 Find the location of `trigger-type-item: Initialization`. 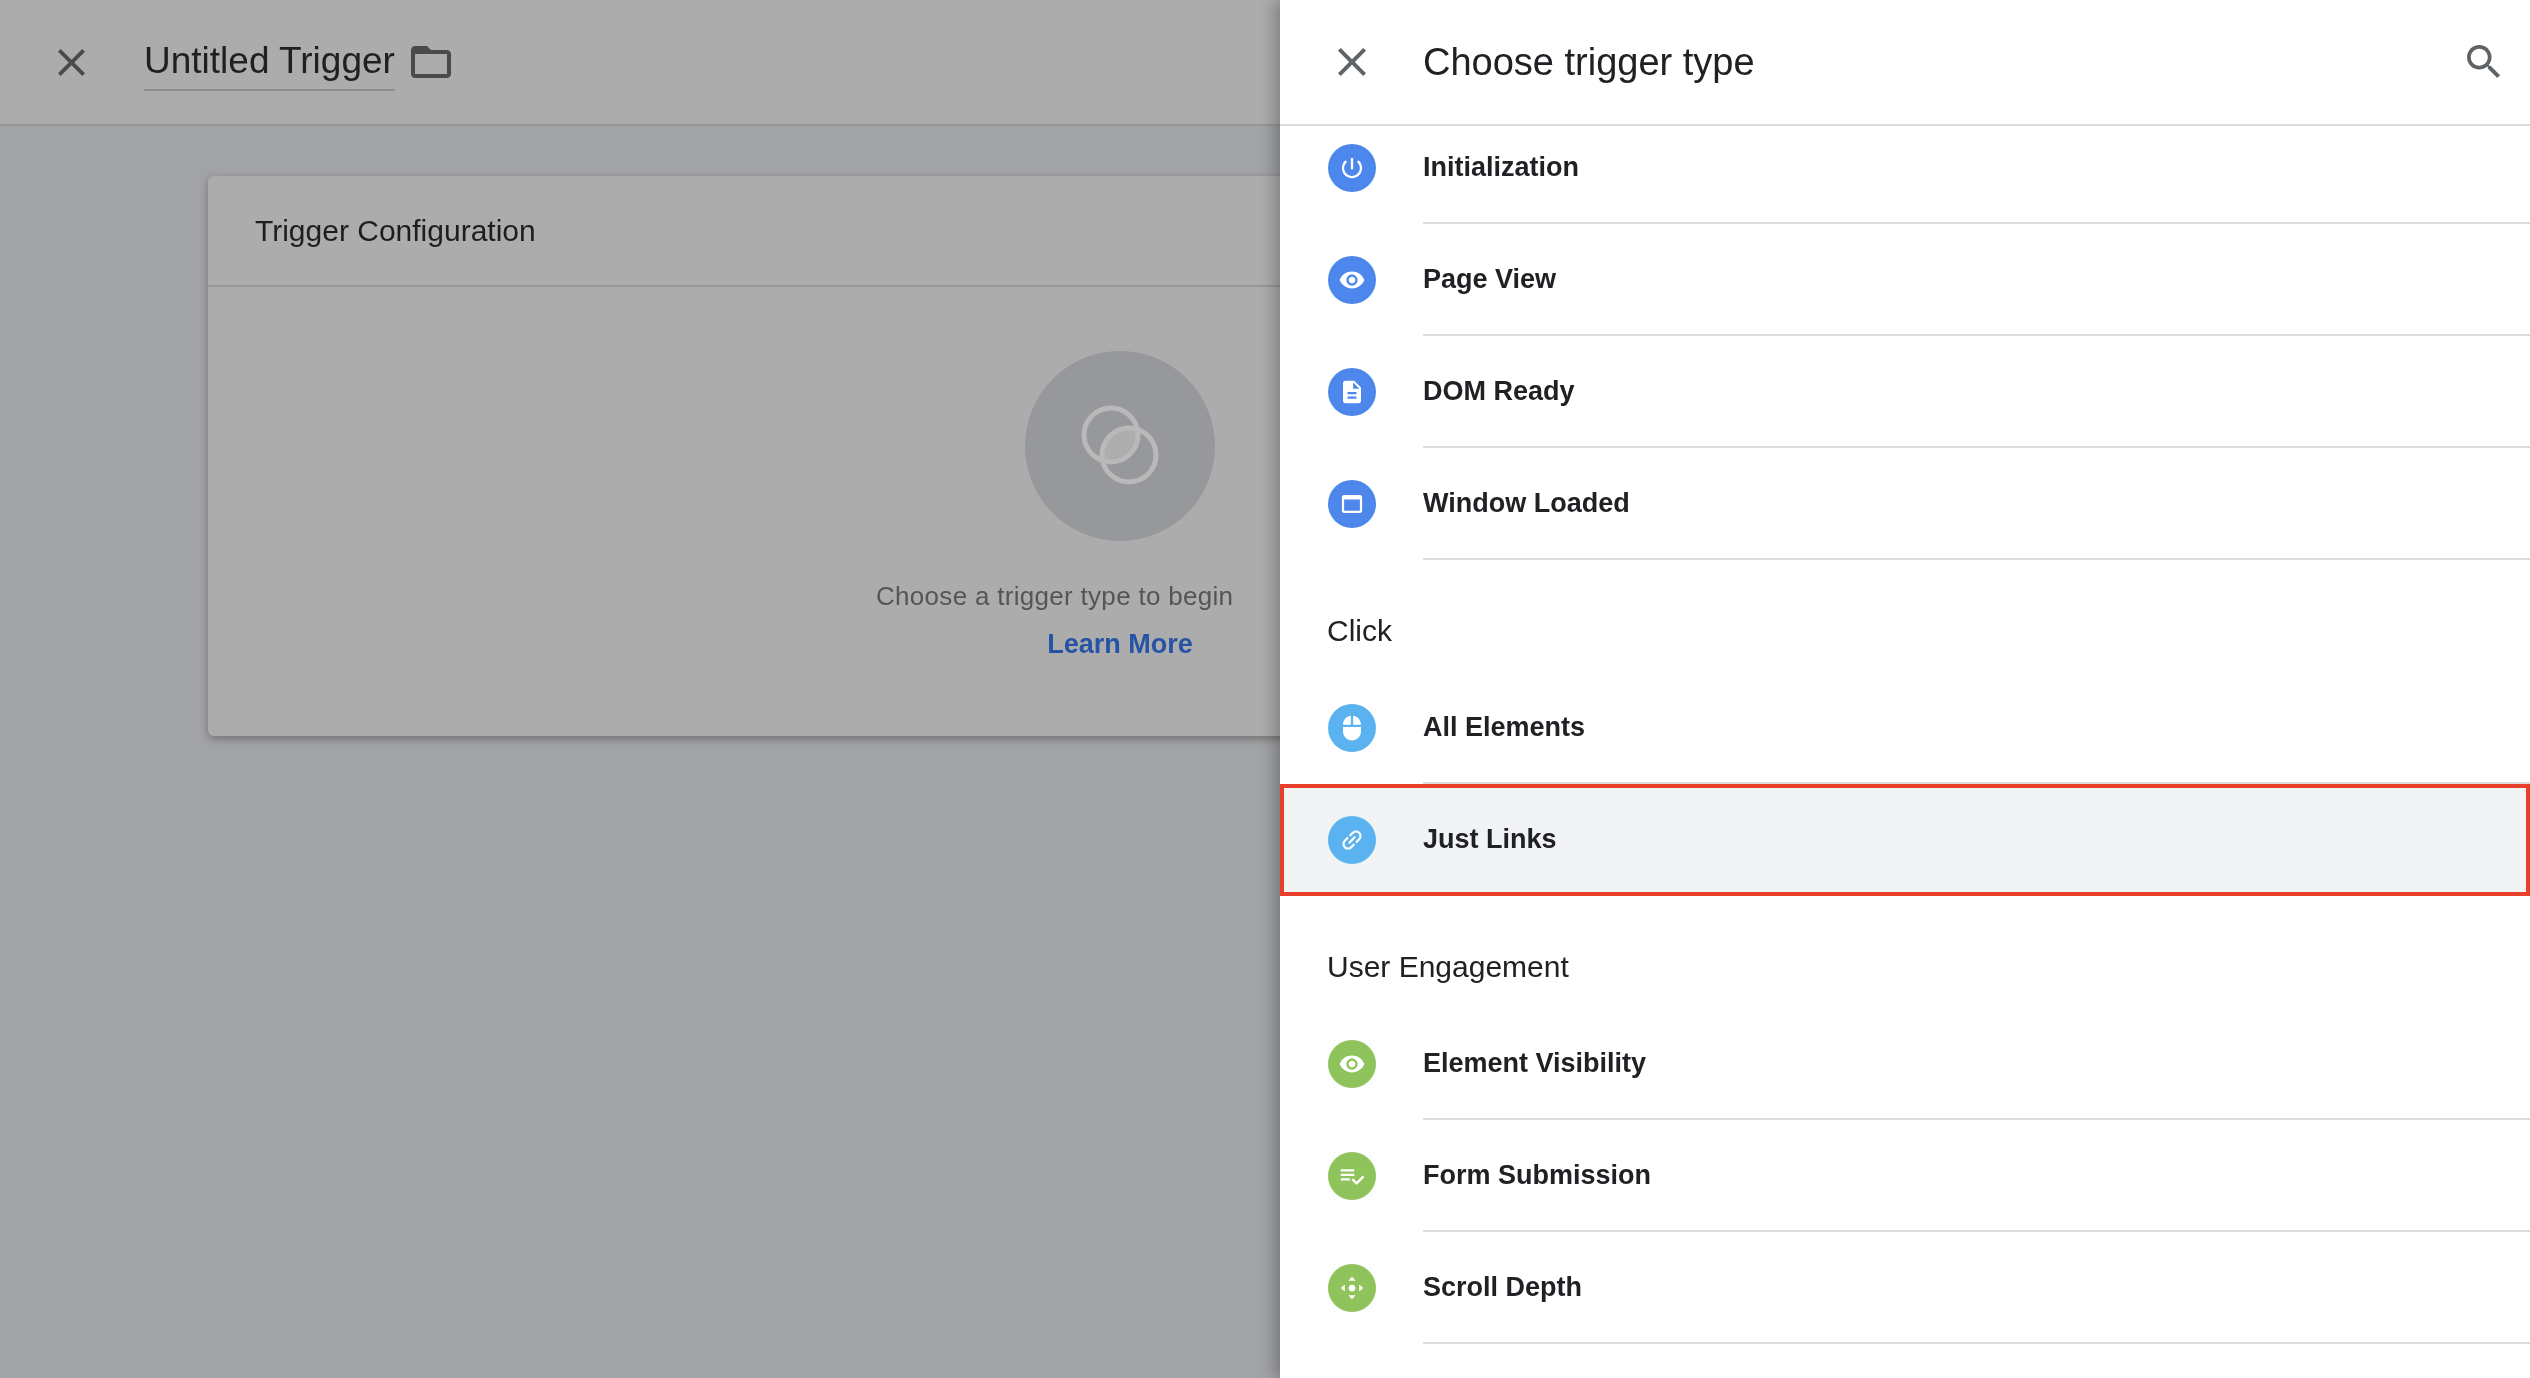

trigger-type-item: Initialization is located at coordinates (1905, 175).